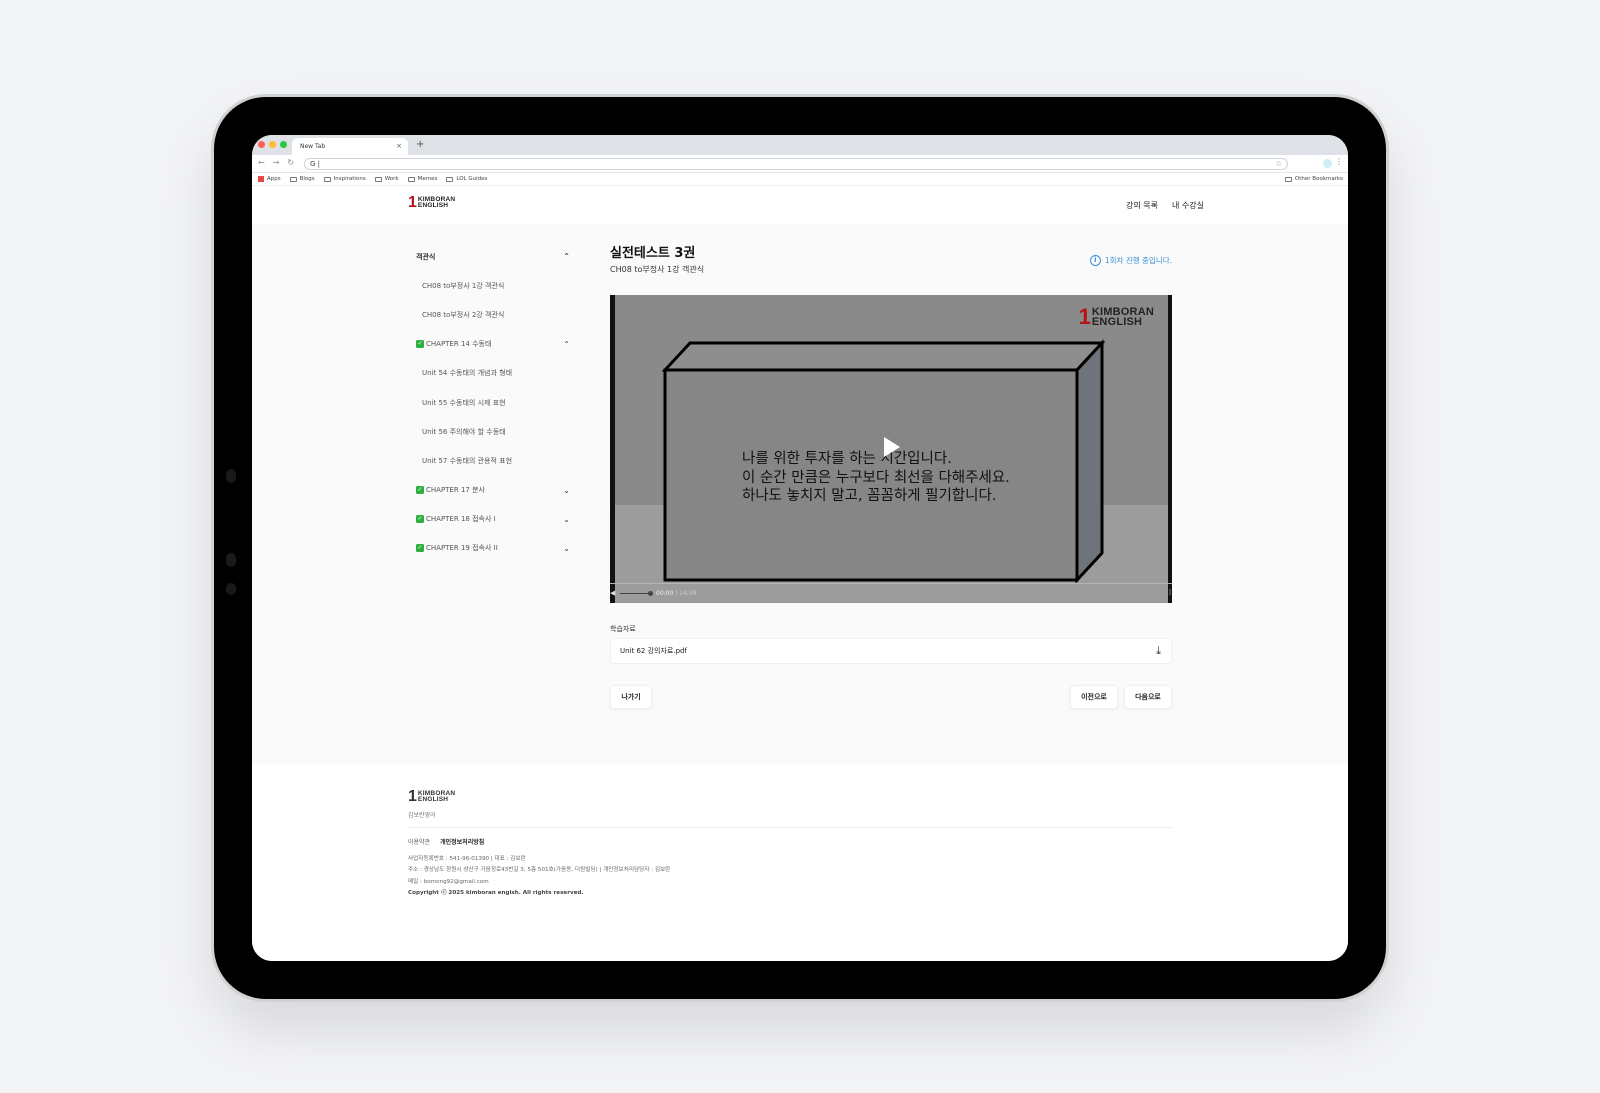 Image resolution: width=1600 pixels, height=1093 pixels. Describe the element at coordinates (1170, 592) in the screenshot. I see `fullscreen-icon: |` at that location.